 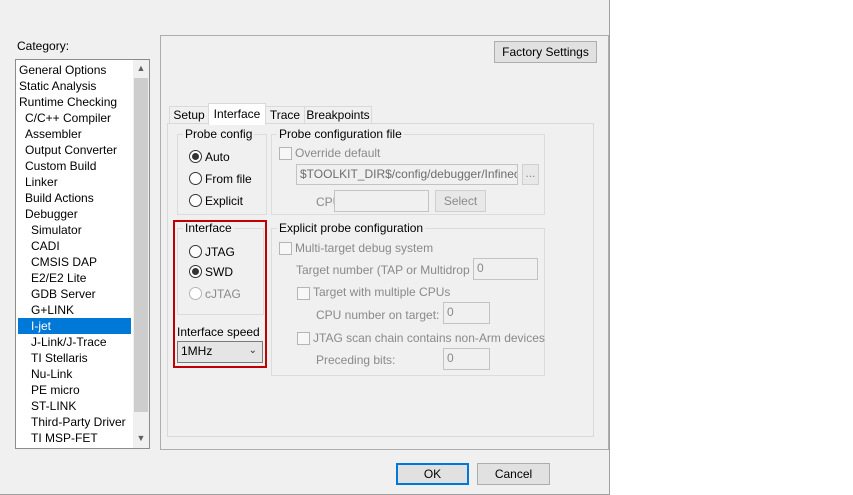 I want to click on category-item: Linker, so click(x=74, y=182).